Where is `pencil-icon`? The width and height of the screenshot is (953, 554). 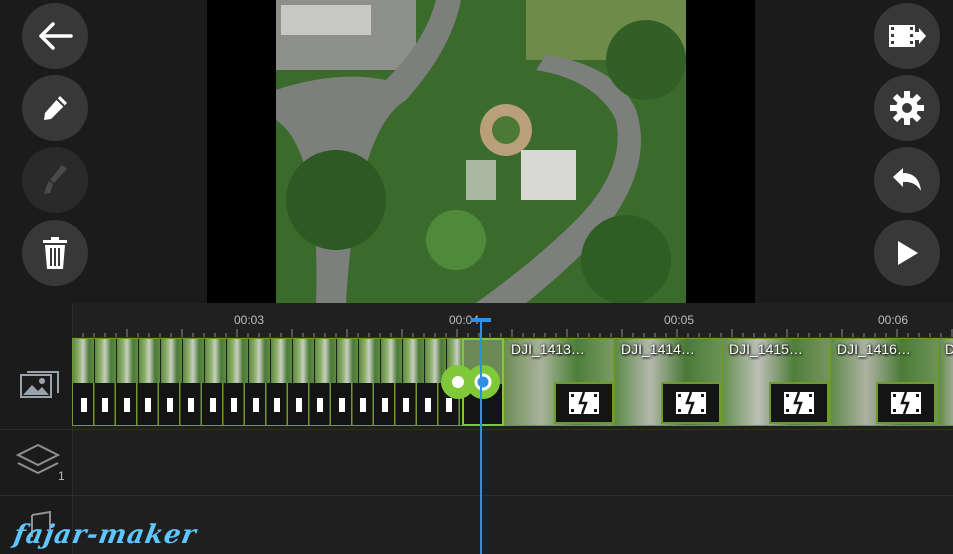
pencil-icon is located at coordinates (55, 108).